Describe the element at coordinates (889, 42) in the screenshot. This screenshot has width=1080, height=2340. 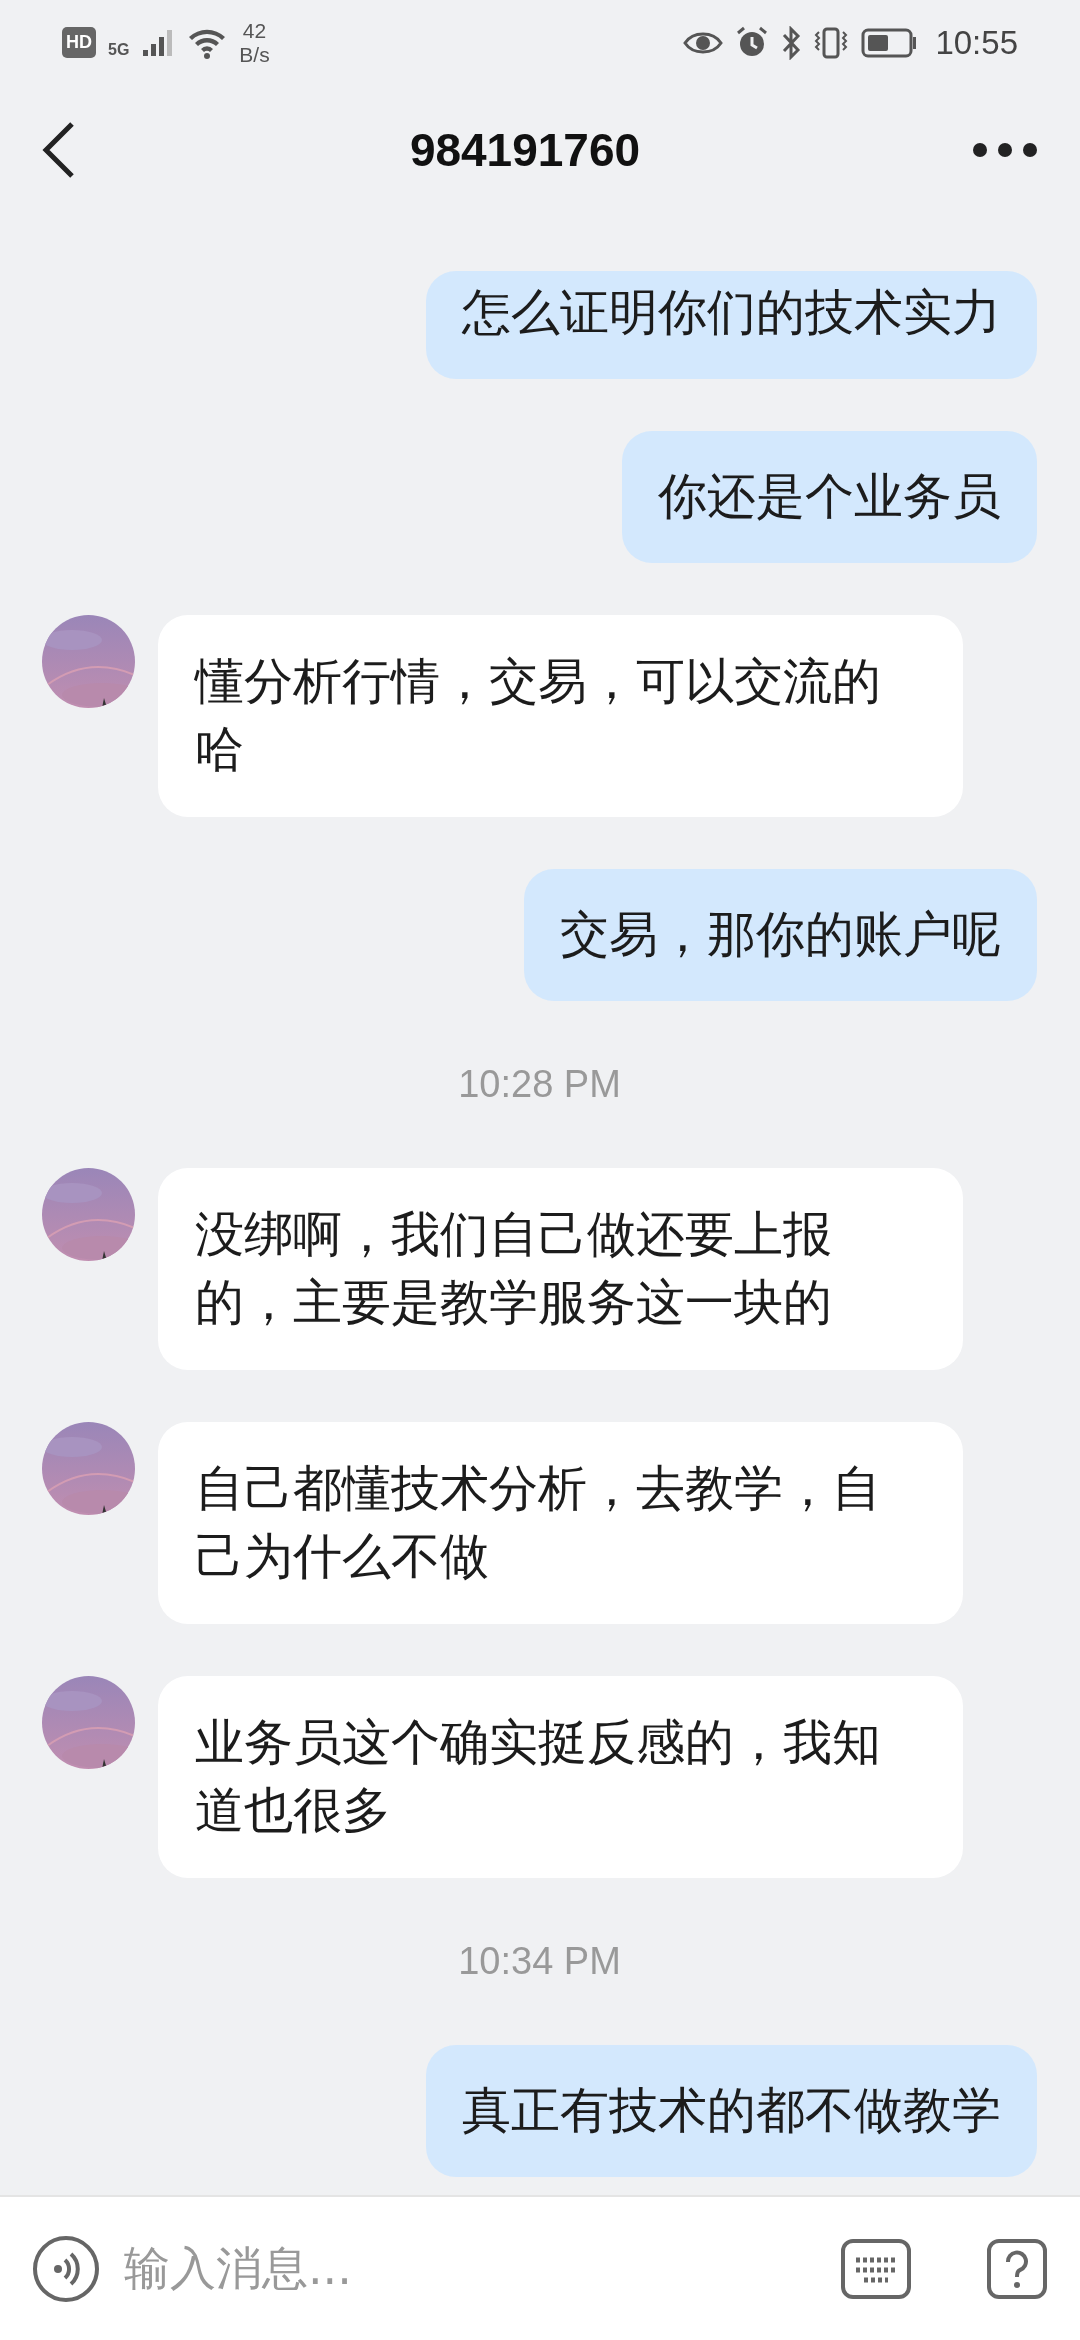
I see `battery-icon` at that location.